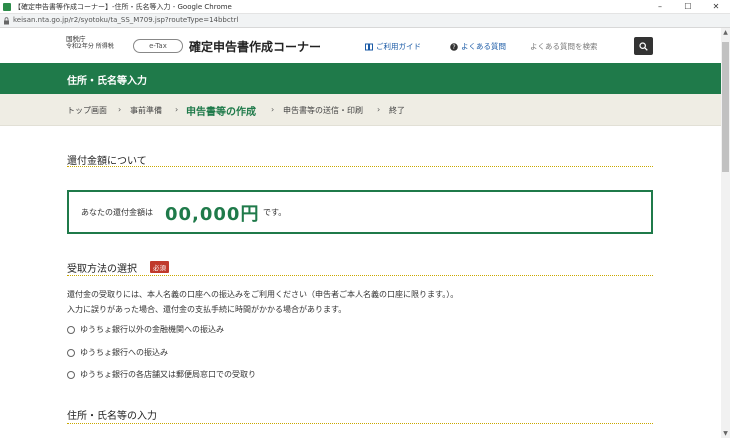 Image resolution: width=730 pixels, height=438 pixels. I want to click on question-icon: ?, so click(454, 46).